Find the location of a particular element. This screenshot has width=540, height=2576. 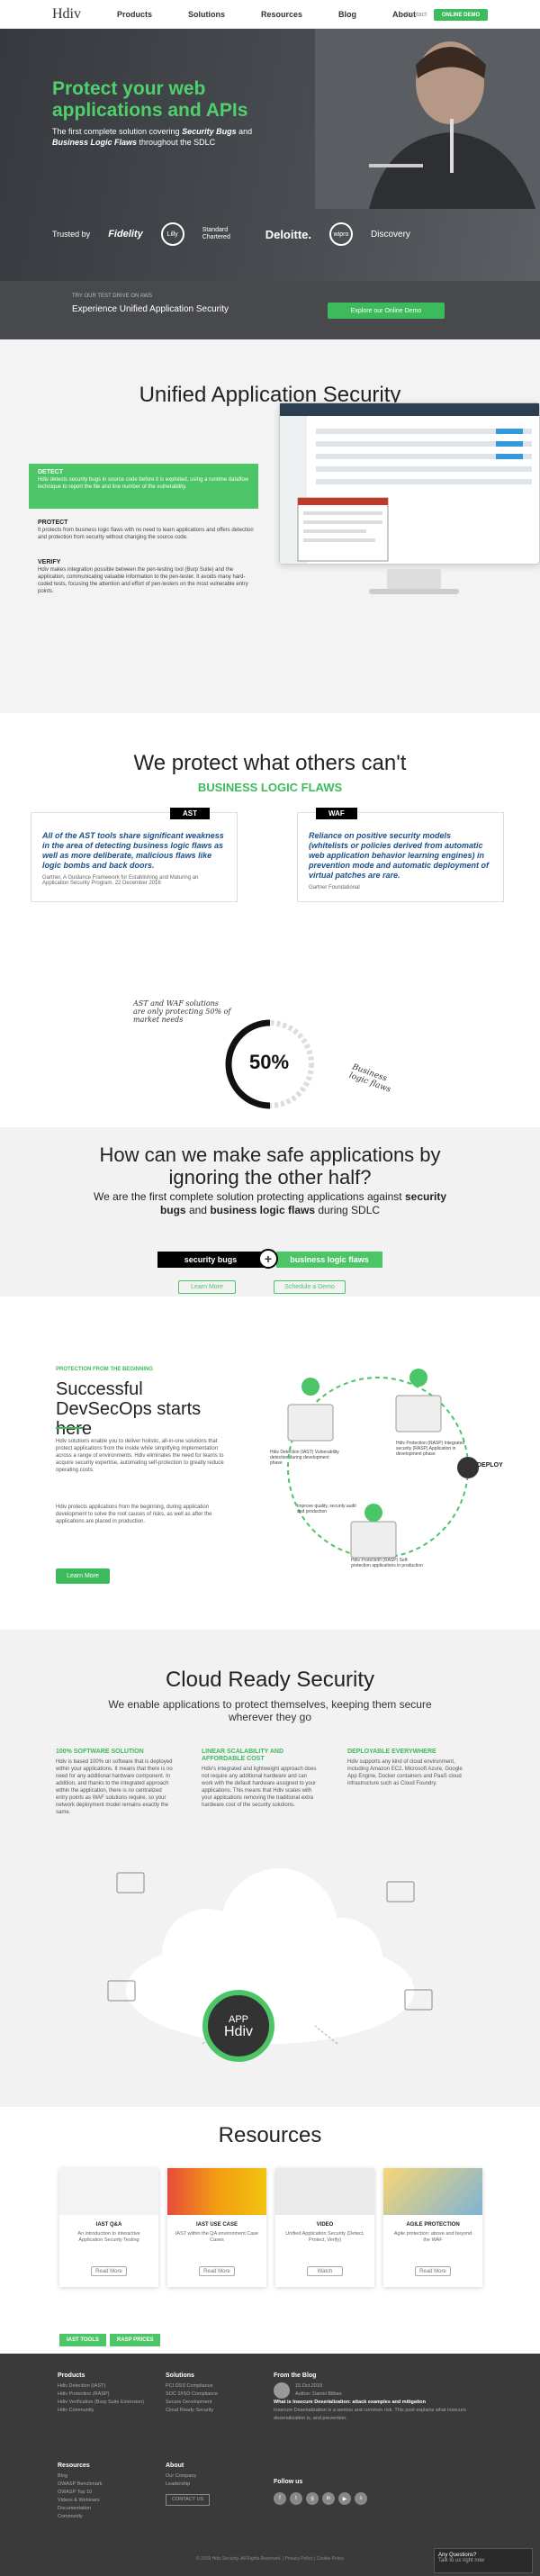

footer-link: SOC 2/ISO Compliance is located at coordinates (211, 2395).